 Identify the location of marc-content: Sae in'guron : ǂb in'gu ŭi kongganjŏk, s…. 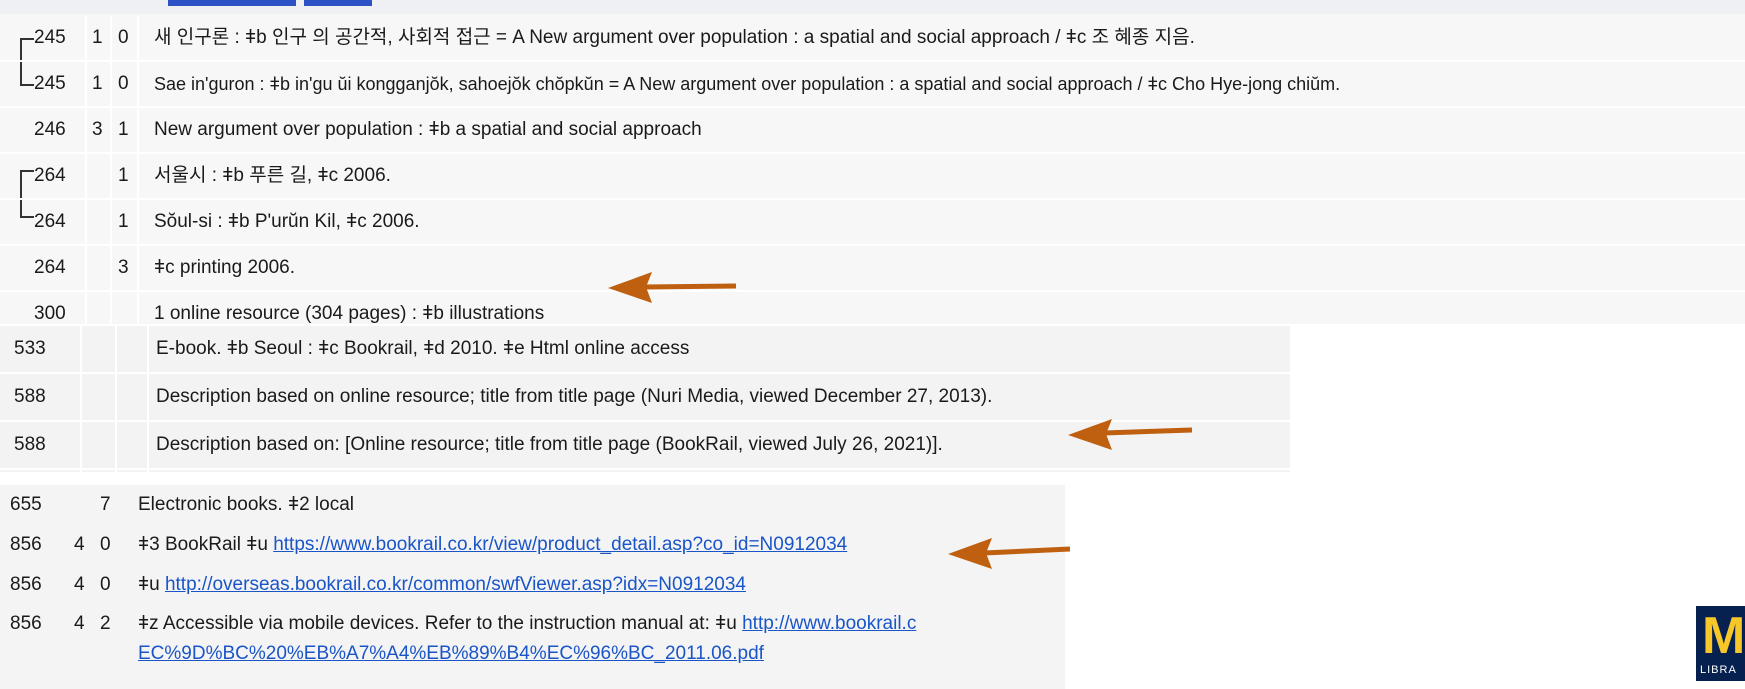
(747, 84).